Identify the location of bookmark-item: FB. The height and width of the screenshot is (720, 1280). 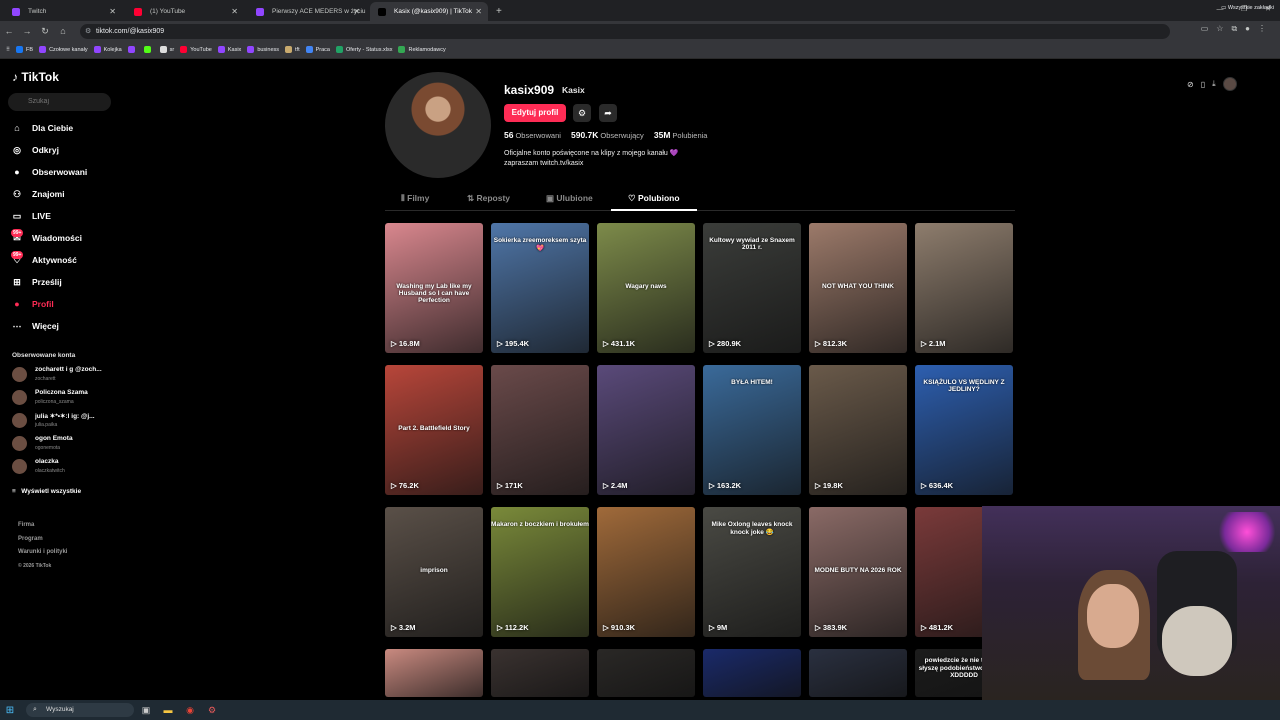
(24, 49).